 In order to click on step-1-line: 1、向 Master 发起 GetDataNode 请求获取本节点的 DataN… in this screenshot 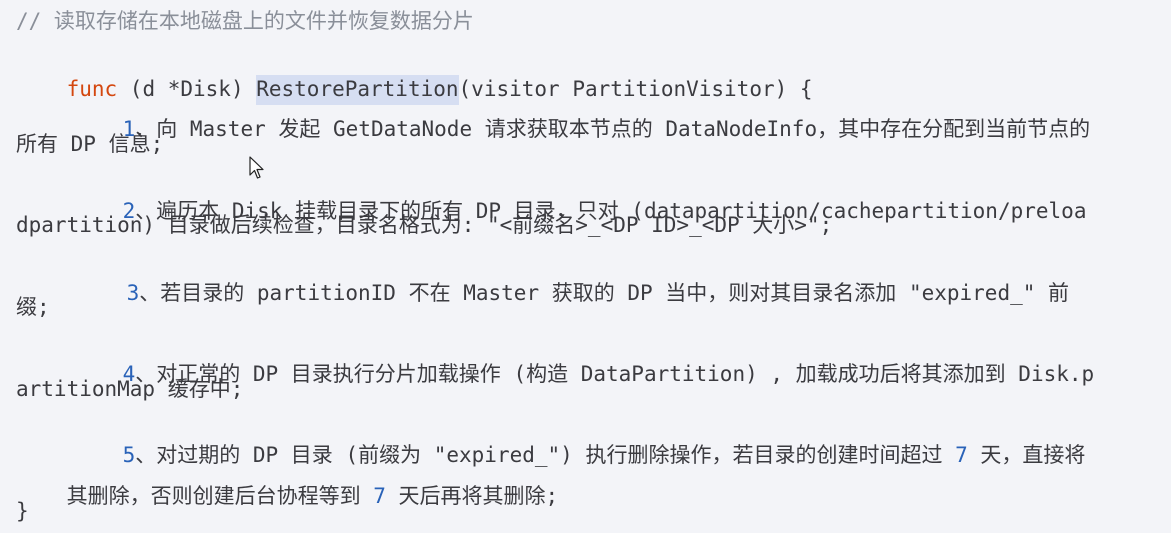, I will do `click(581, 115)`.